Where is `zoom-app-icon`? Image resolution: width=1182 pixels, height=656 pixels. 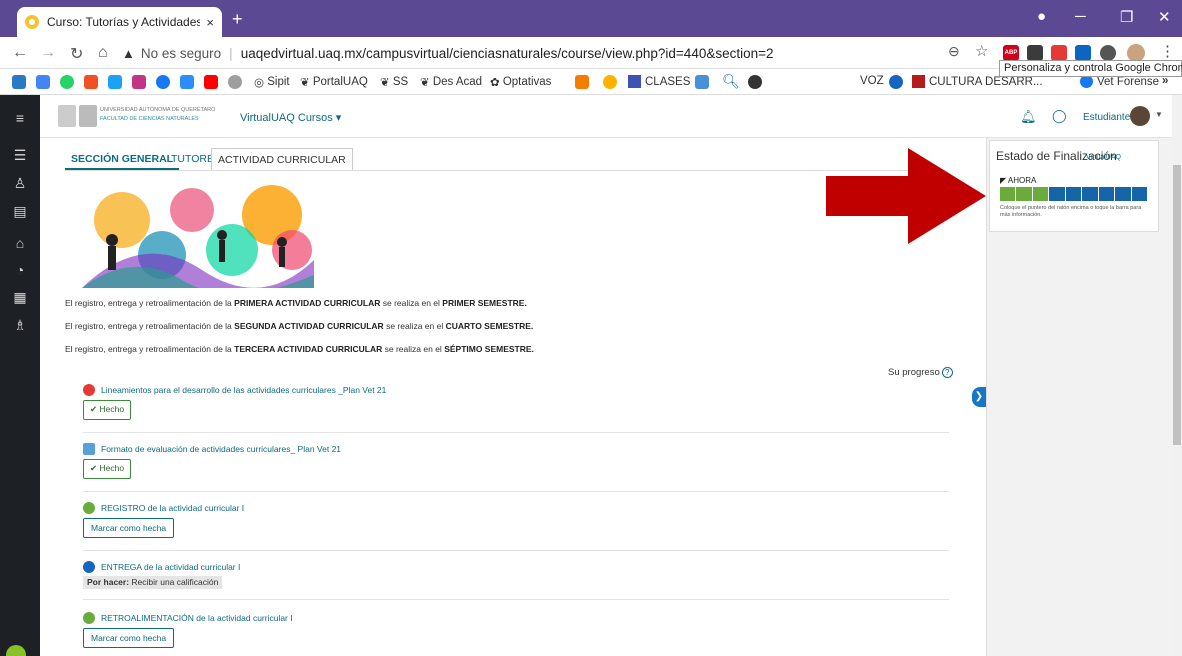 zoom-app-icon is located at coordinates (187, 82).